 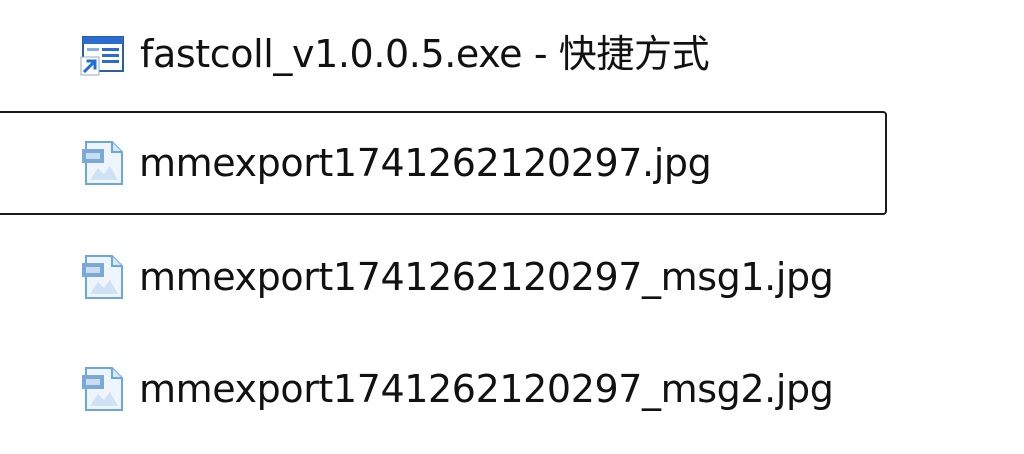 What do you see at coordinates (486, 277) in the screenshot?
I see `file-name: mmexport1741262120297_msg1.jpg` at bounding box center [486, 277].